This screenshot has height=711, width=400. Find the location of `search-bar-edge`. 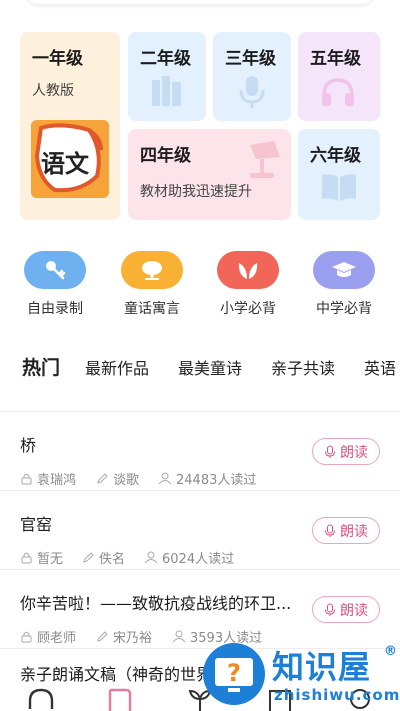

search-bar-edge is located at coordinates (200, 2).